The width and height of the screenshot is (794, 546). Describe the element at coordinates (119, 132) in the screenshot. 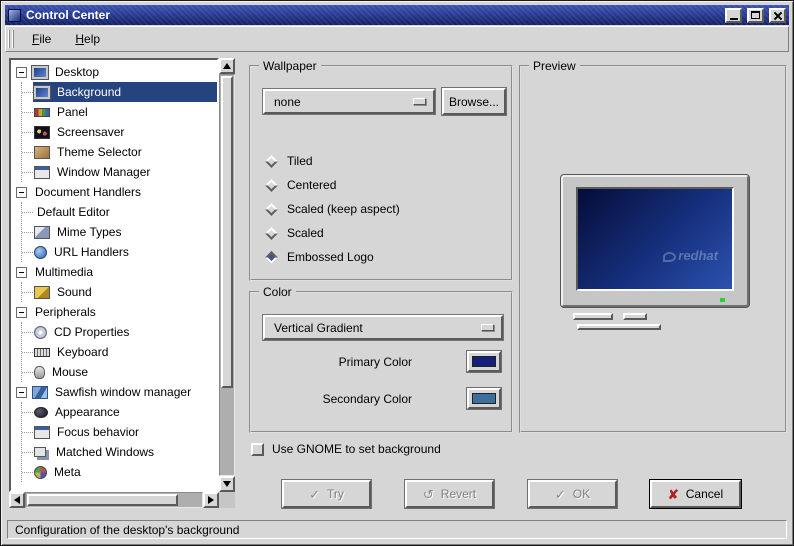

I see `tree-row-screensaver: Screensaver` at that location.